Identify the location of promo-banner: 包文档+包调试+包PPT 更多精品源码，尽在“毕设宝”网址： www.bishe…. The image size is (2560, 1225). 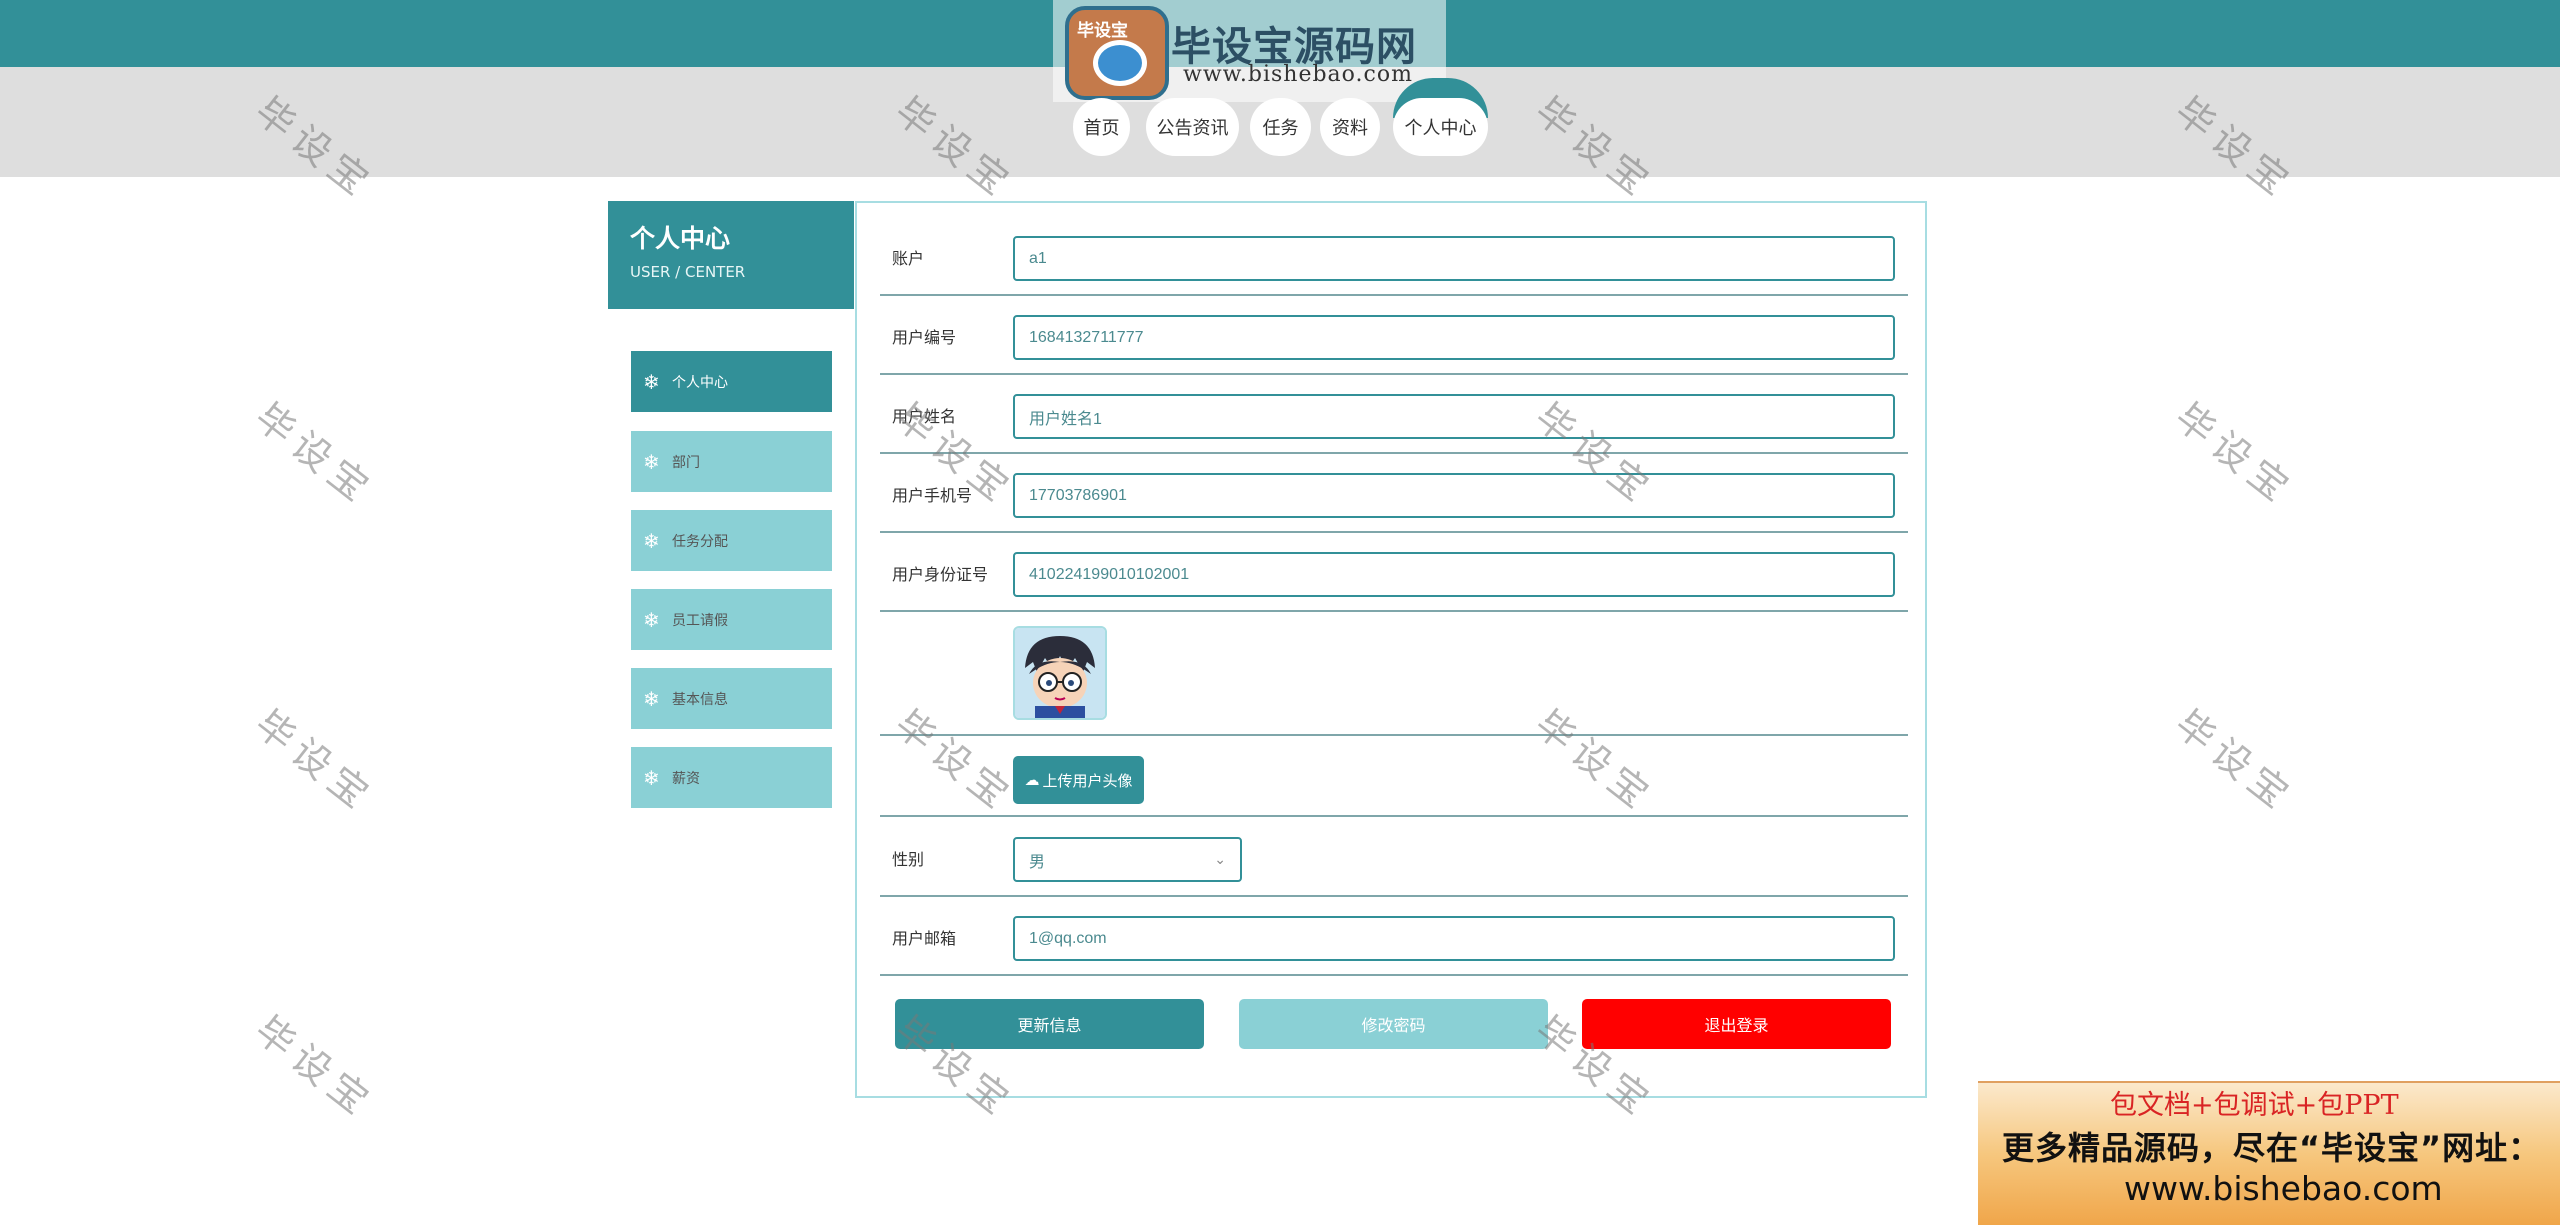
(2269, 1153).